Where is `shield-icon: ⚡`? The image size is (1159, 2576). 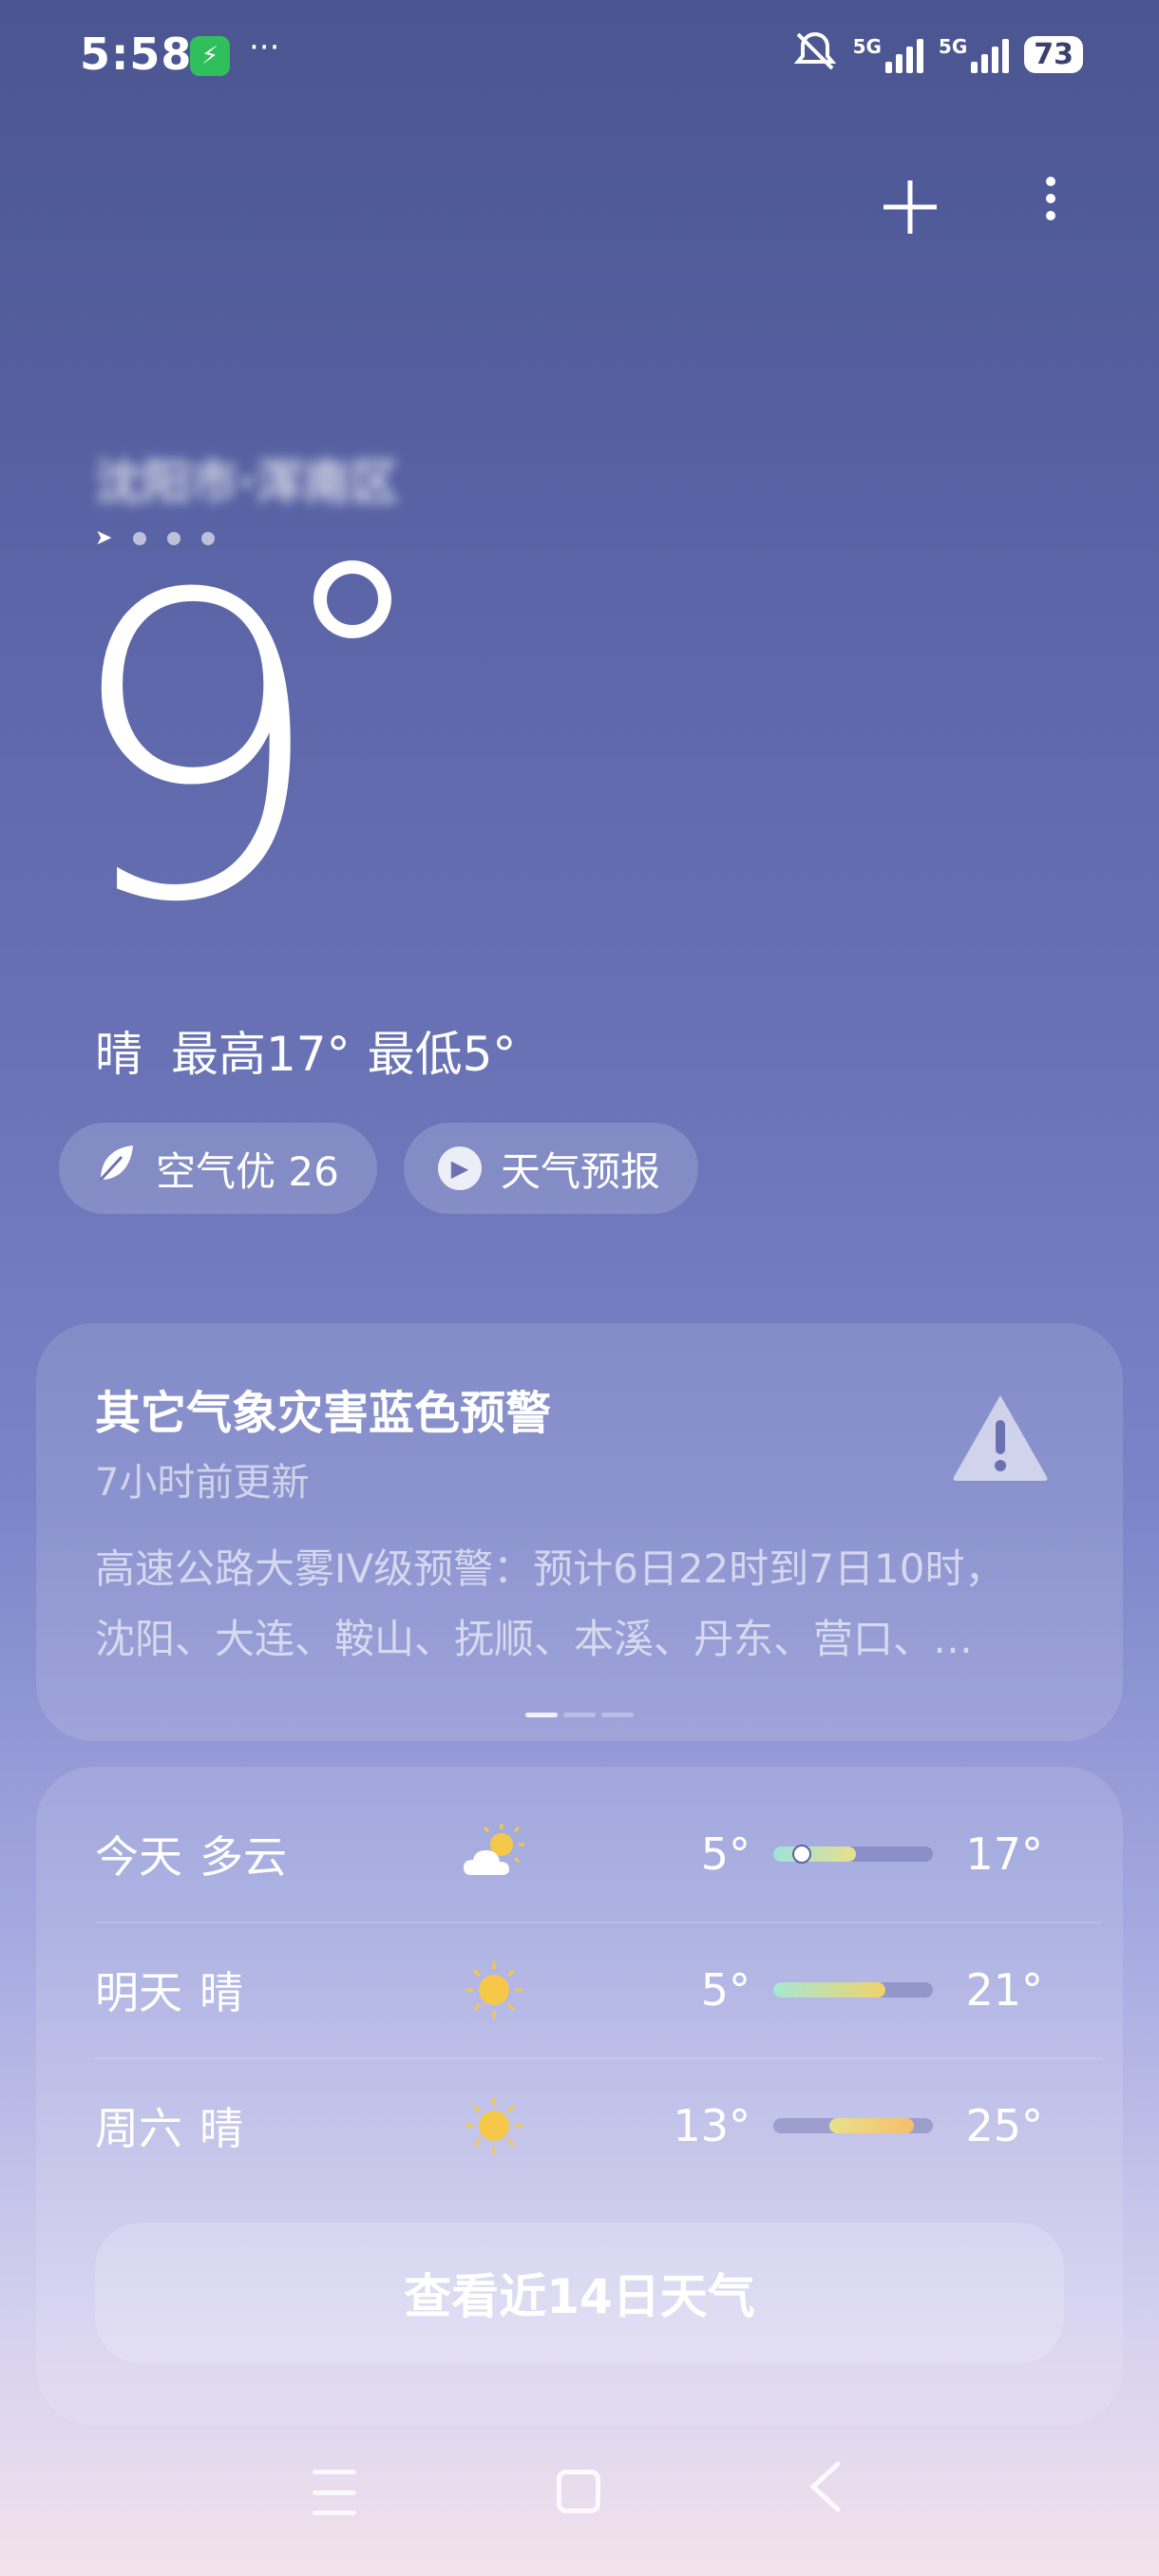
shield-icon: ⚡ is located at coordinates (210, 56).